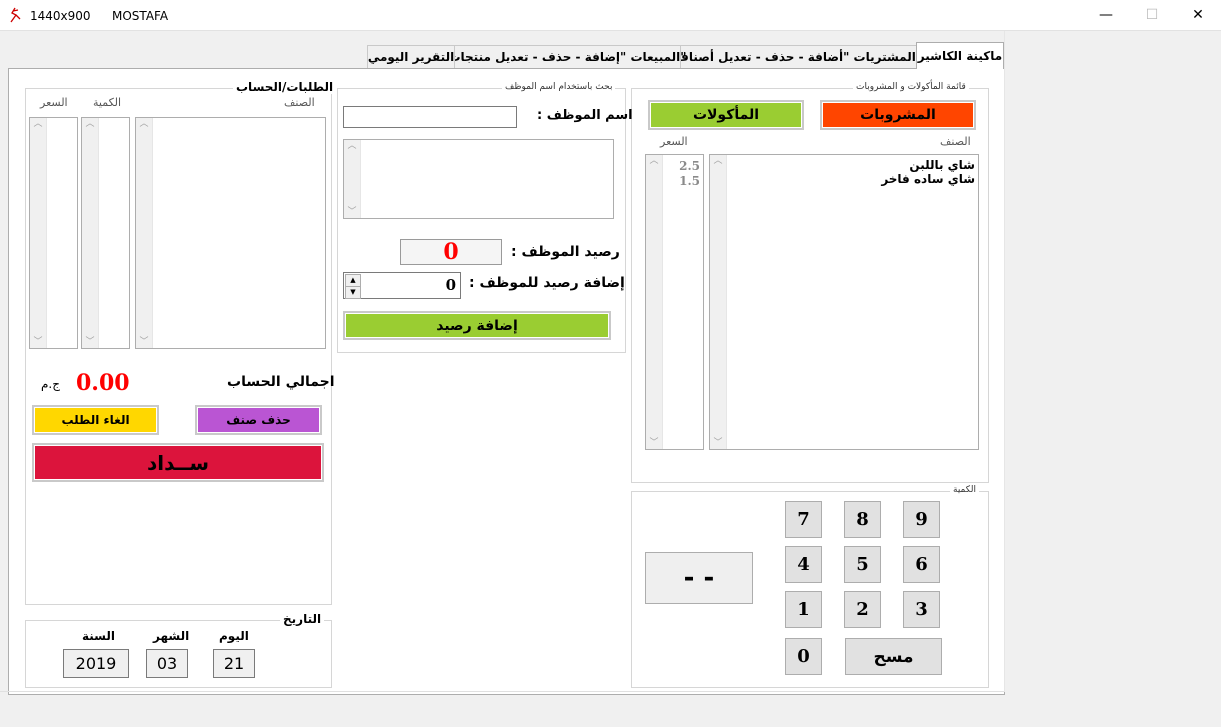 The height and width of the screenshot is (727, 1221). What do you see at coordinates (547, 283) in the screenshot?
I see `add-balance-label: إضافة رصيد للموظف :` at bounding box center [547, 283].